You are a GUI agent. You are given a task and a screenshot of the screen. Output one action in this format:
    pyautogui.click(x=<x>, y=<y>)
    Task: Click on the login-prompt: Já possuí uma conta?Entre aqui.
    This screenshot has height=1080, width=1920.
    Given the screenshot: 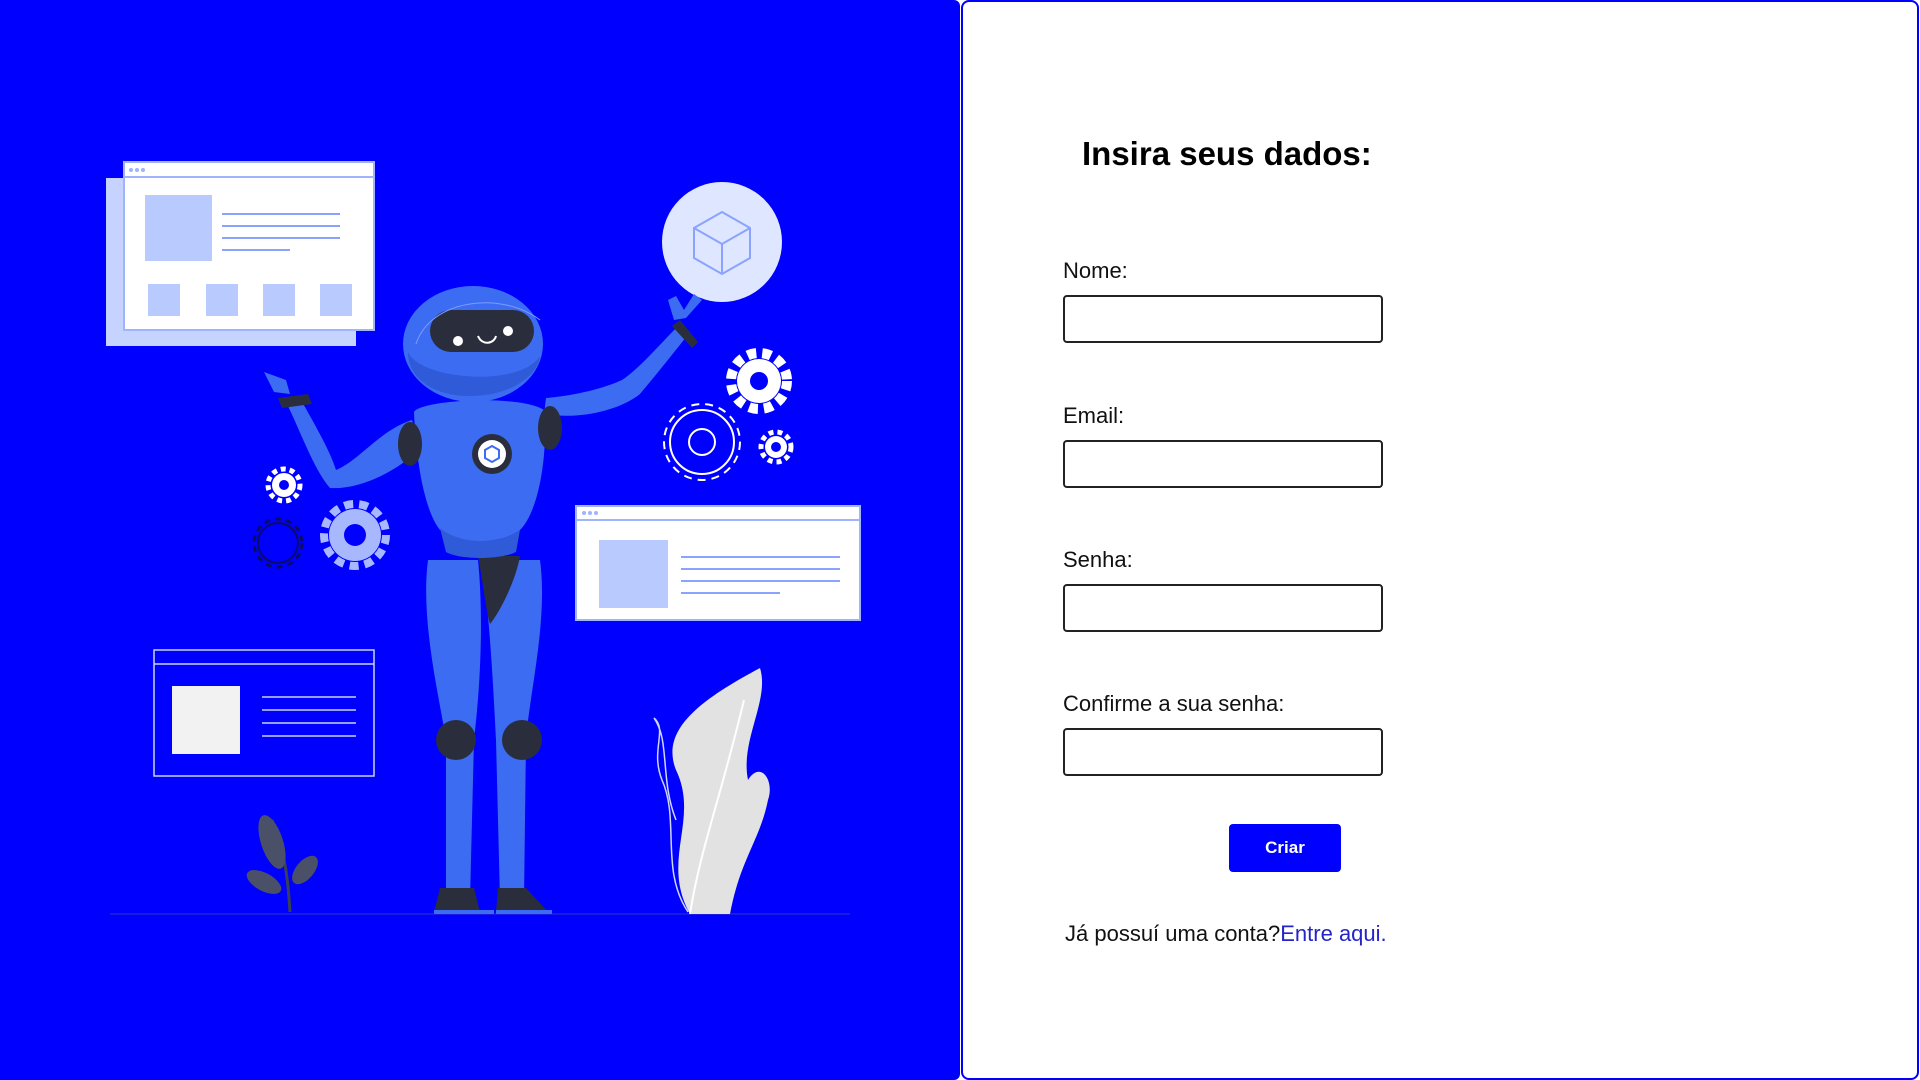 What is the action you would take?
    pyautogui.click(x=1226, y=934)
    